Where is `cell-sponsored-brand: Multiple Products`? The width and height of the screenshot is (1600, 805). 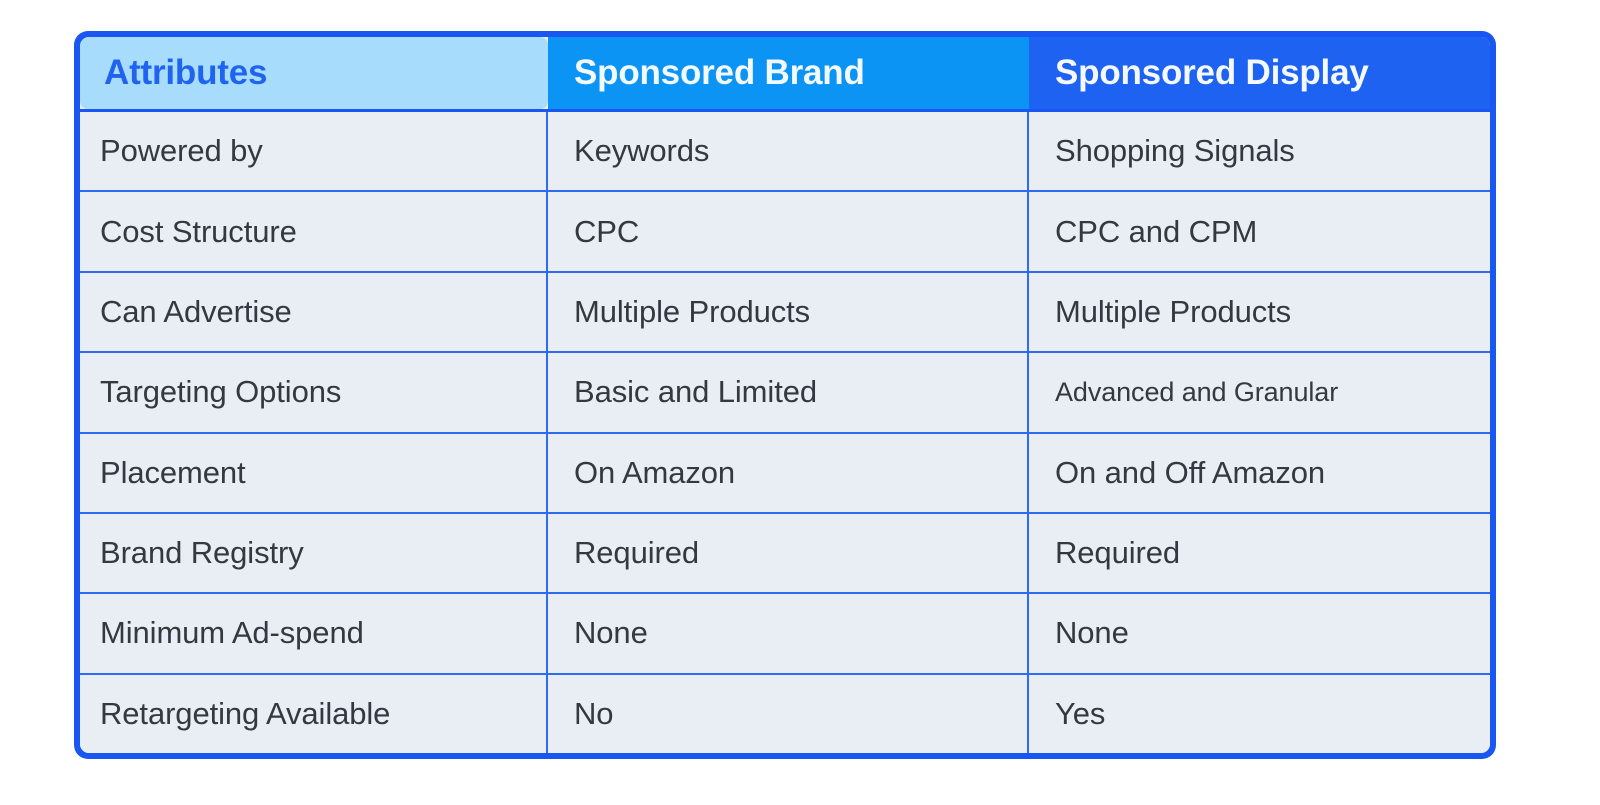 cell-sponsored-brand: Multiple Products is located at coordinates (788, 312).